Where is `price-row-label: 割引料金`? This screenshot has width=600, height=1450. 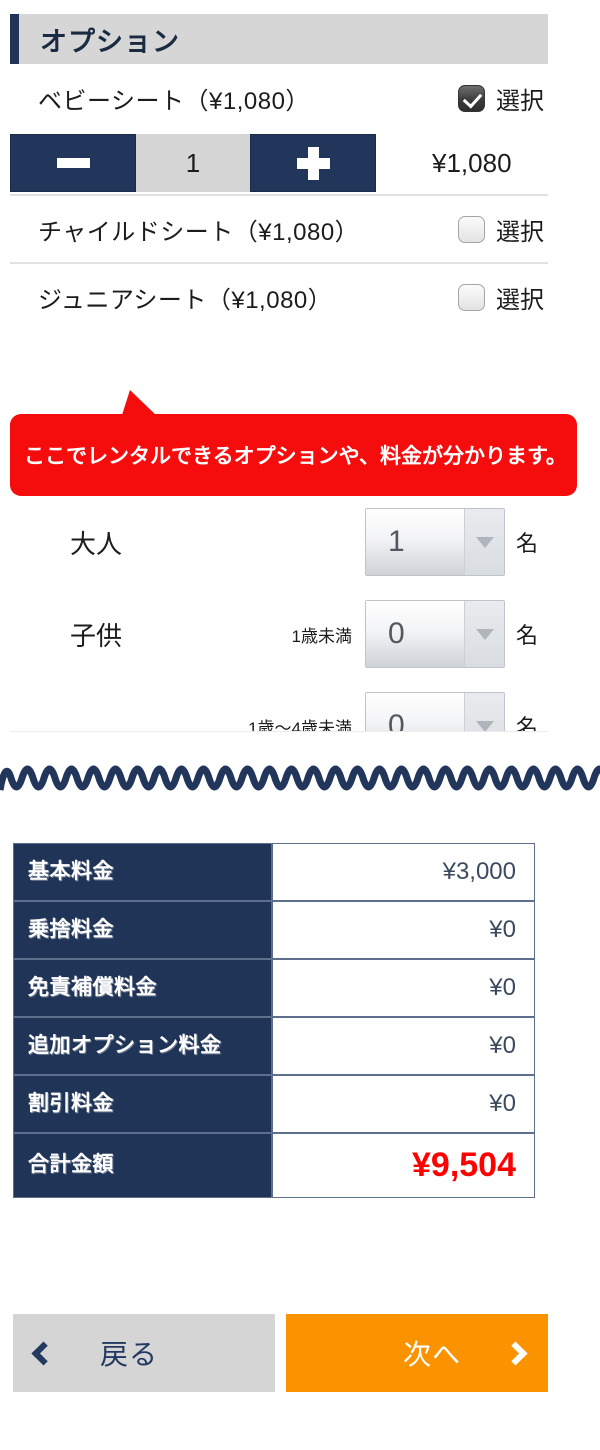 price-row-label: 割引料金 is located at coordinates (142, 1104).